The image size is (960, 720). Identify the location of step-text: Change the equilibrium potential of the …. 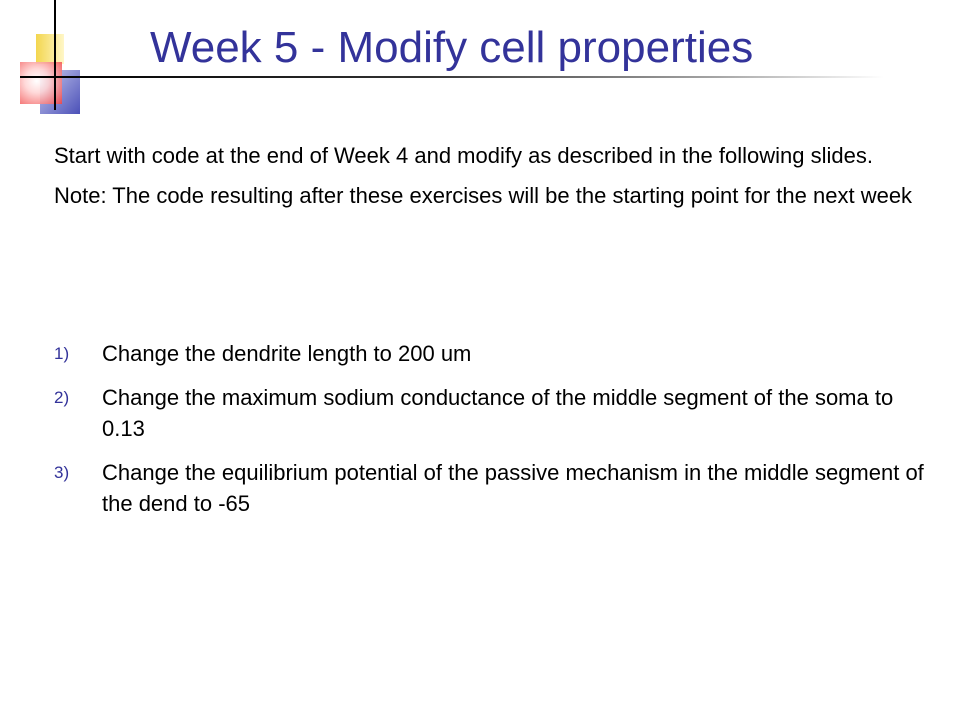
(513, 488).